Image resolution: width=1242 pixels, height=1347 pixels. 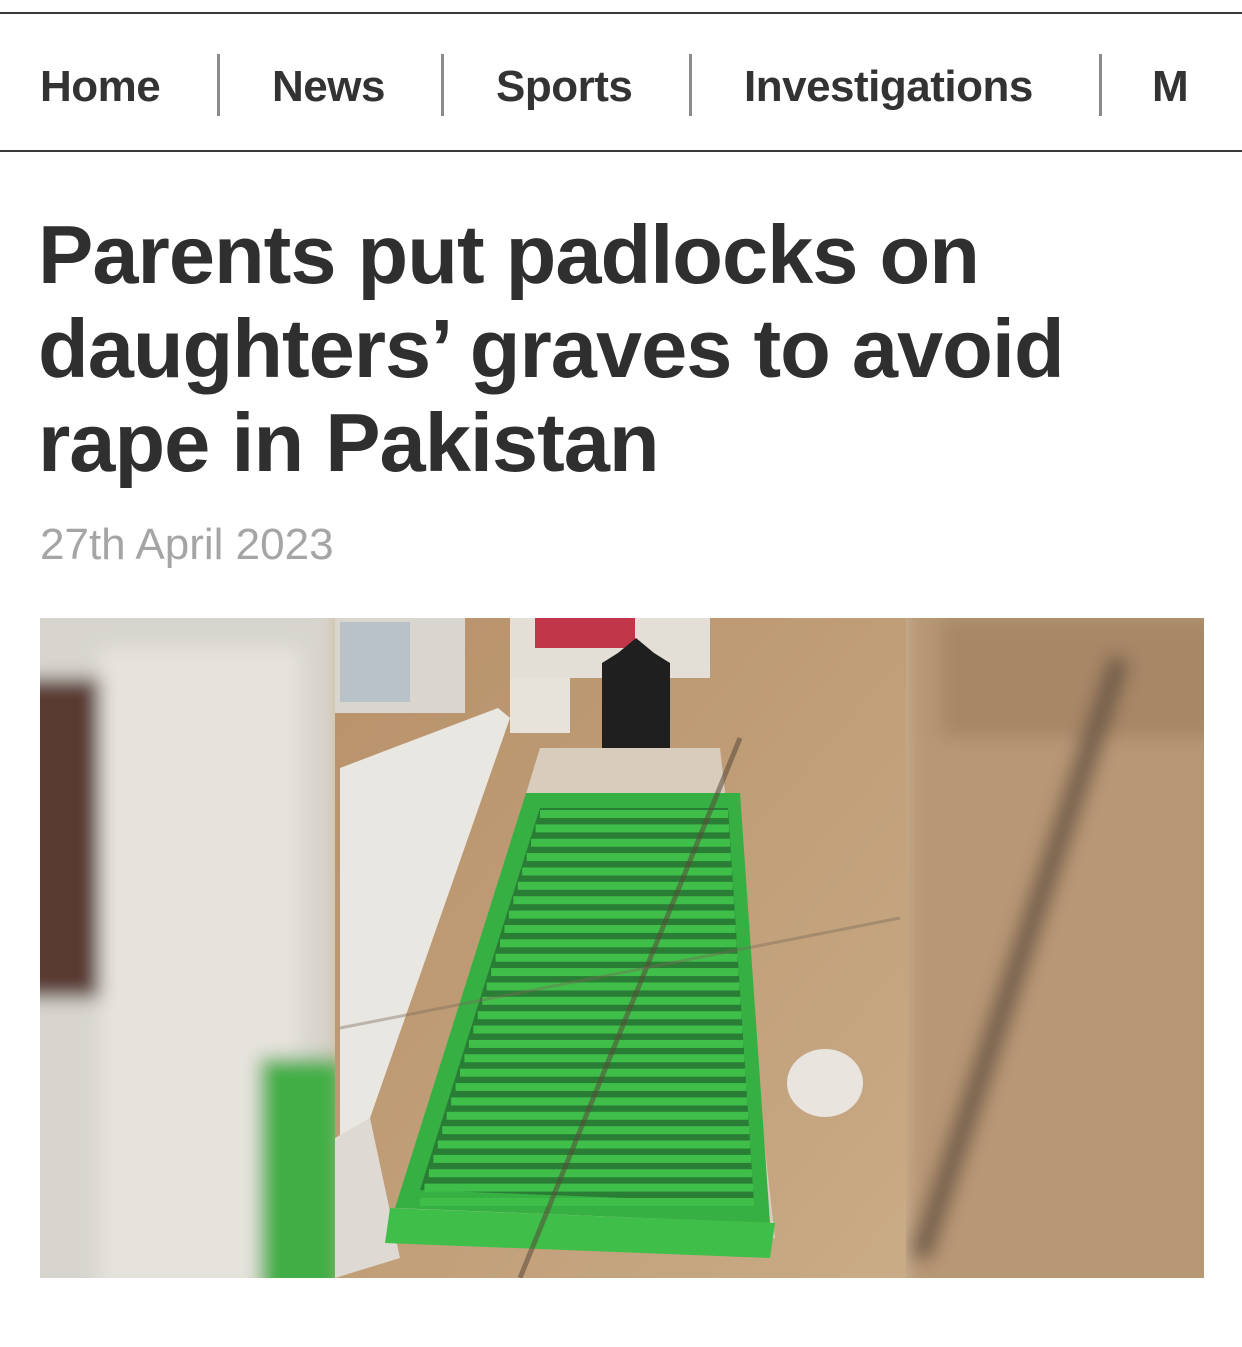 What do you see at coordinates (509, 254) in the screenshot?
I see `headline-line: Parents put padlocks on` at bounding box center [509, 254].